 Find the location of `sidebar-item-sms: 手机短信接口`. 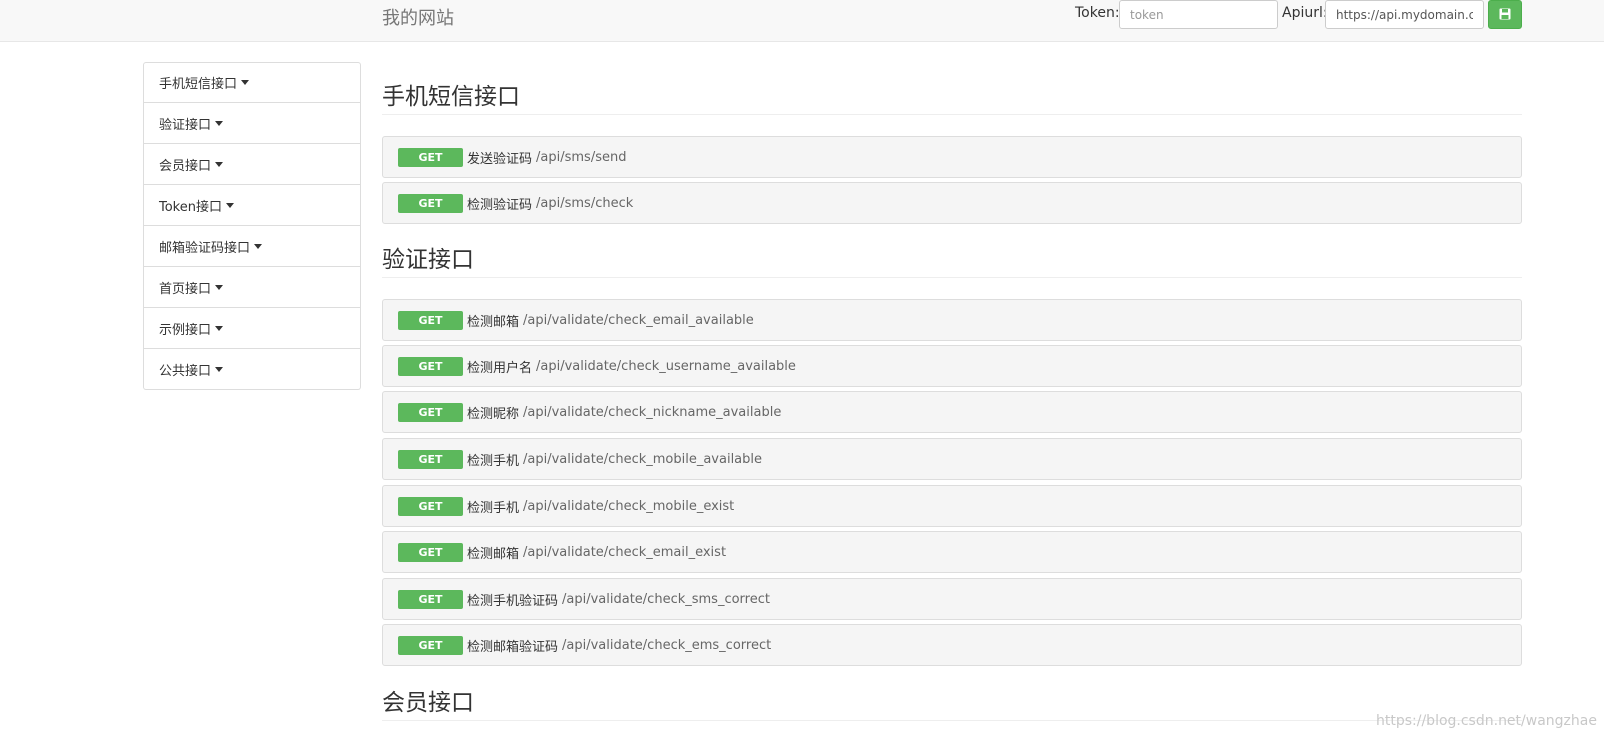

sidebar-item-sms: 手机短信接口 is located at coordinates (252, 82).